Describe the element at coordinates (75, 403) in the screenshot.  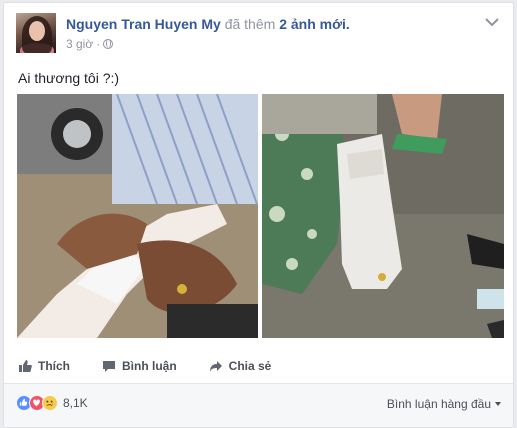
I see `reaction-count: 8,1K` at that location.